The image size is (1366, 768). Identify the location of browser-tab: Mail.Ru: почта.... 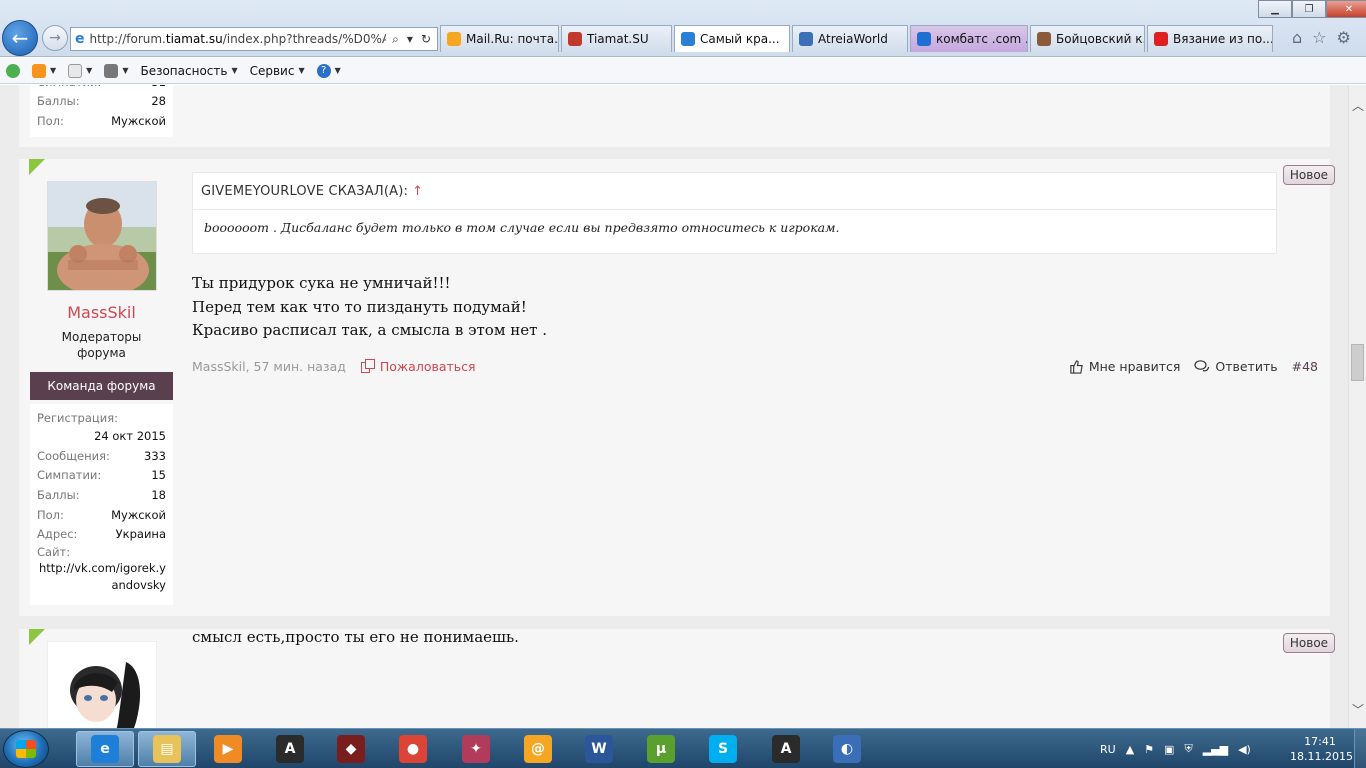
(499, 38).